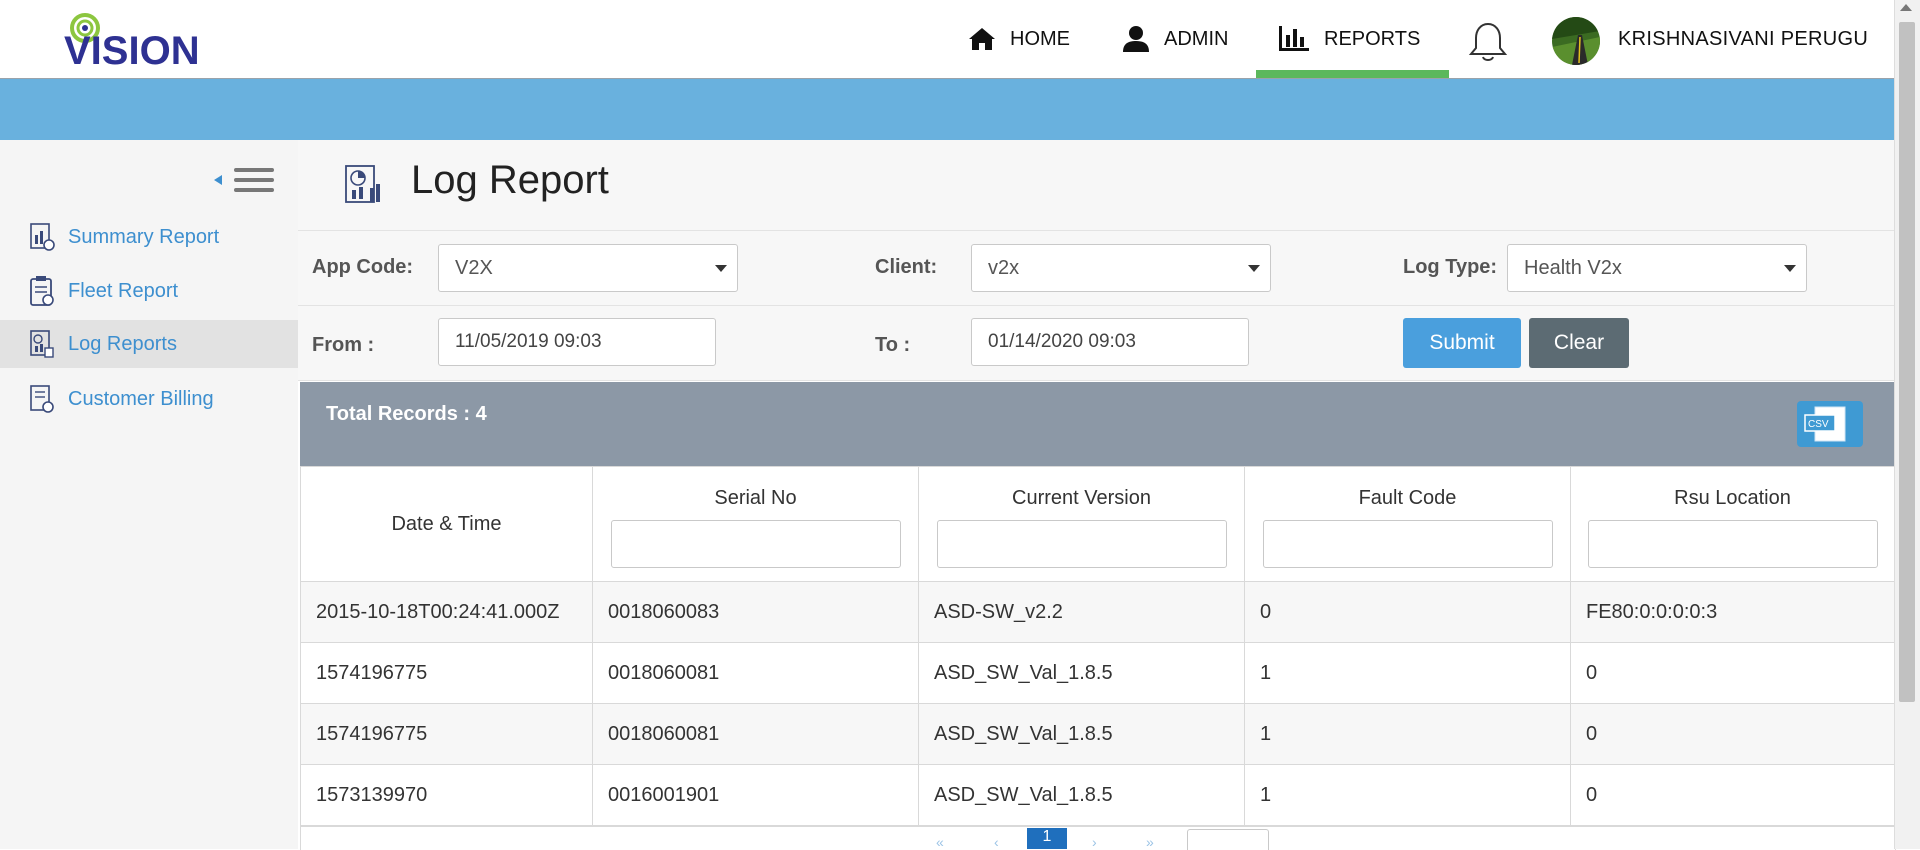 The image size is (1920, 850). What do you see at coordinates (42, 291) in the screenshot?
I see `clipboard-icon` at bounding box center [42, 291].